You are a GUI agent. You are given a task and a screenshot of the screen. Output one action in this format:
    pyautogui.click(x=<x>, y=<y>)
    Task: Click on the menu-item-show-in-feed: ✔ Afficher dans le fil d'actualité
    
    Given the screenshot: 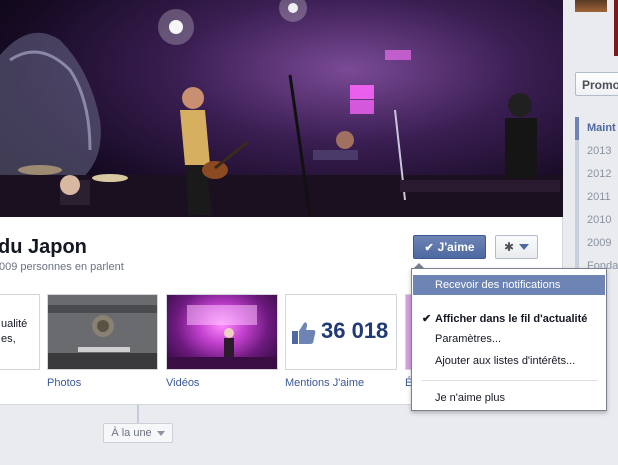 What is the action you would take?
    pyautogui.click(x=509, y=319)
    